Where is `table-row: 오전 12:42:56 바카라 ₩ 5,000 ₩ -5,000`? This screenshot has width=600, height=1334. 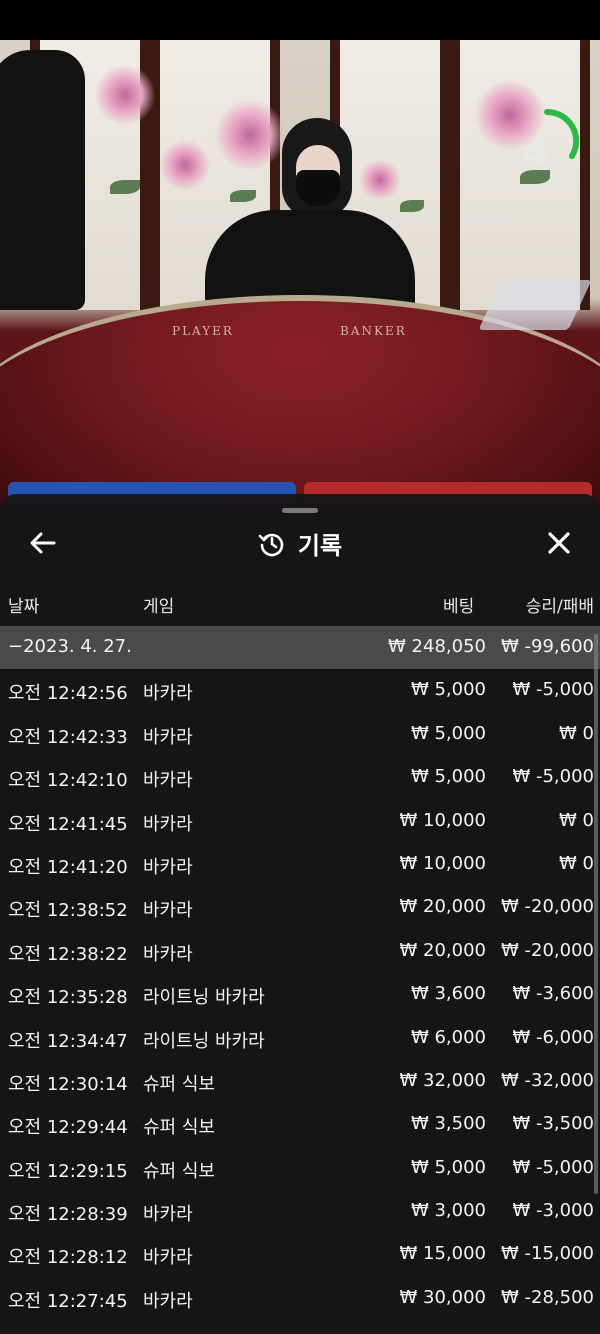
table-row: 오전 12:42:56 바카라 ₩ 5,000 ₩ -5,000 is located at coordinates (300, 690).